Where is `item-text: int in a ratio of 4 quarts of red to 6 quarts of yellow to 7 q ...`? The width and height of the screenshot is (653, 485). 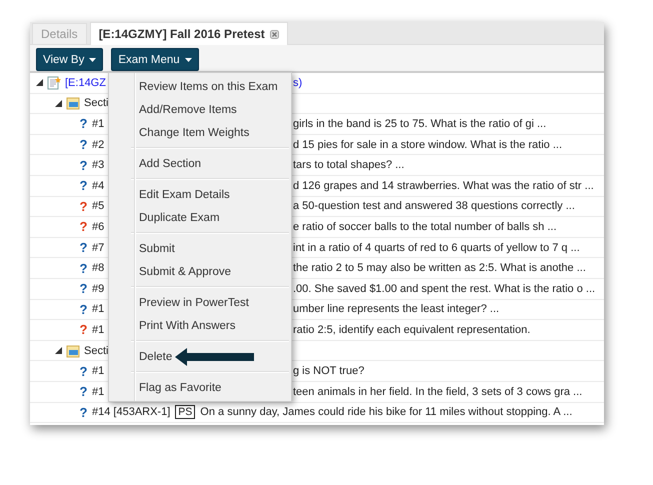 item-text: int in a ratio of 4 quarts of red to 6 quarts of yellow to 7 q ... is located at coordinates (448, 248).